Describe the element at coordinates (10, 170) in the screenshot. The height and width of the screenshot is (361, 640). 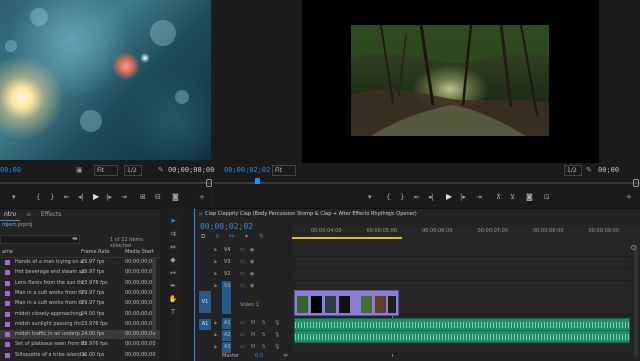
I see `source-timecode: 00;00` at that location.